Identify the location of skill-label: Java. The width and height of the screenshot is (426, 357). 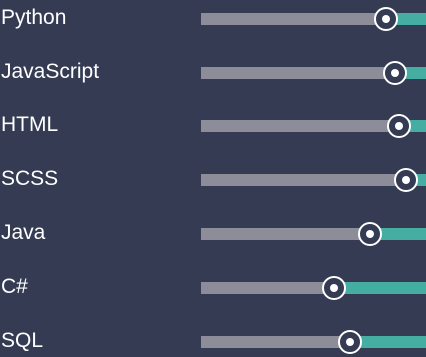
(23, 232).